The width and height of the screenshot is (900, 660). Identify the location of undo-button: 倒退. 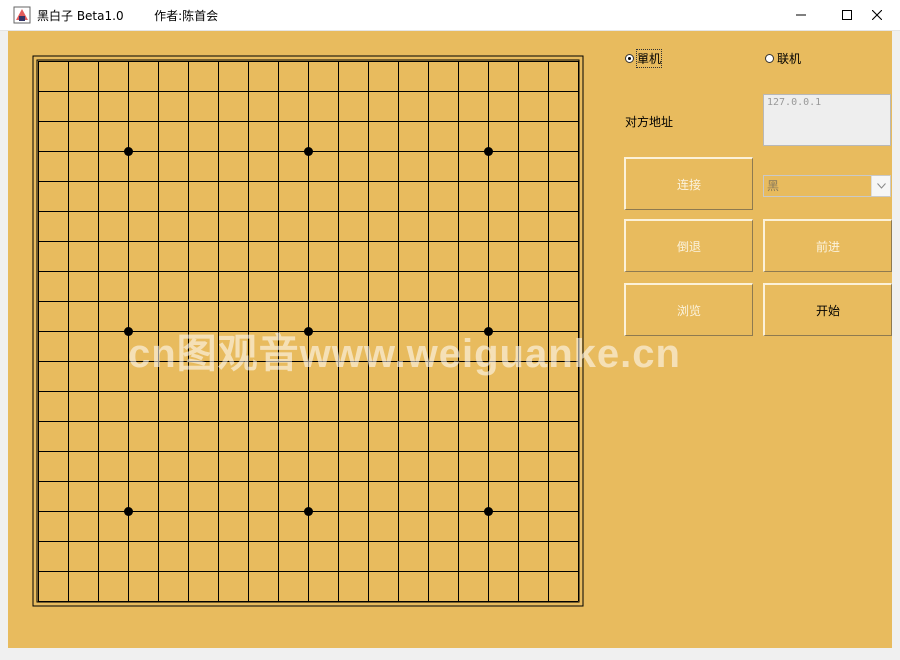
(688, 245).